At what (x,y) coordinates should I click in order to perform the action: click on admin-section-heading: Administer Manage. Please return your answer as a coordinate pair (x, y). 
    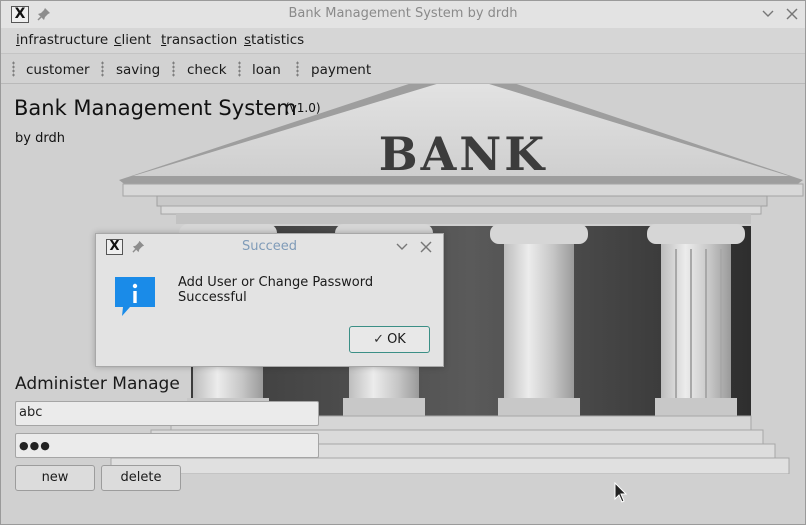
    Looking at the image, I should click on (97, 384).